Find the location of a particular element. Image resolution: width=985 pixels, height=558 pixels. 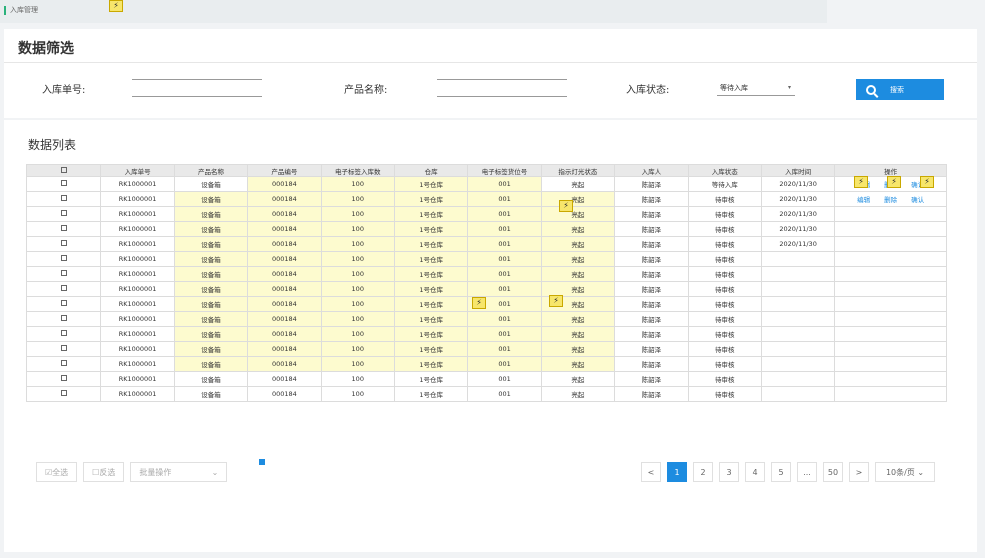

invert-button: ☐ 反选 is located at coordinates (104, 472).